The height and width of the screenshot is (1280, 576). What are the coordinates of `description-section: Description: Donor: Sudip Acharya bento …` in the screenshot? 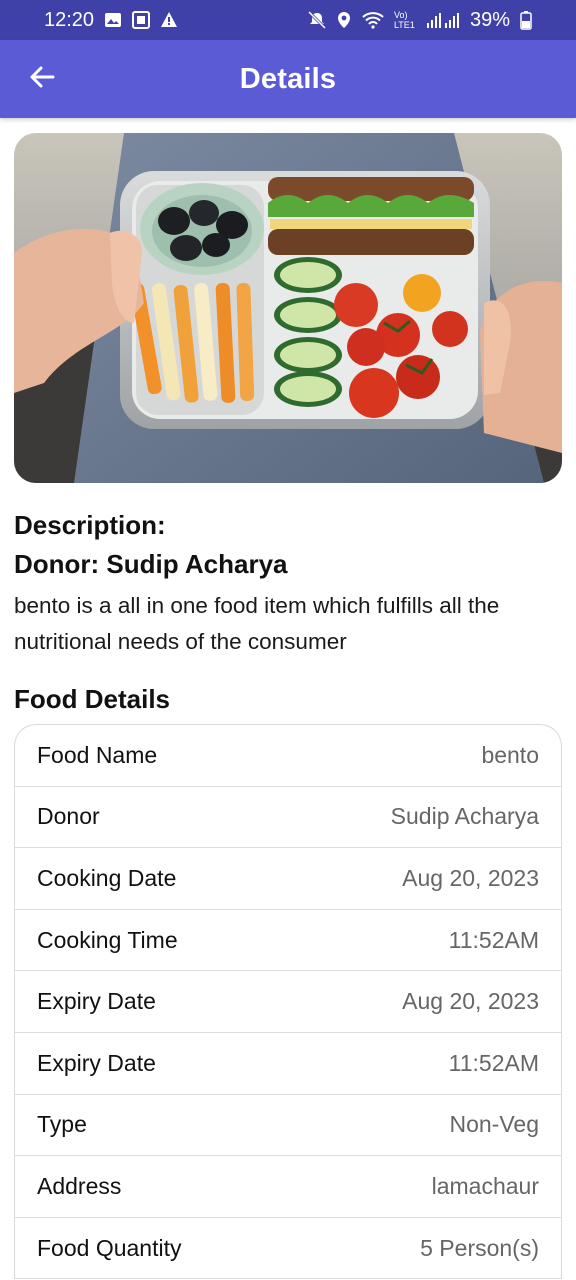 It's located at (288, 583).